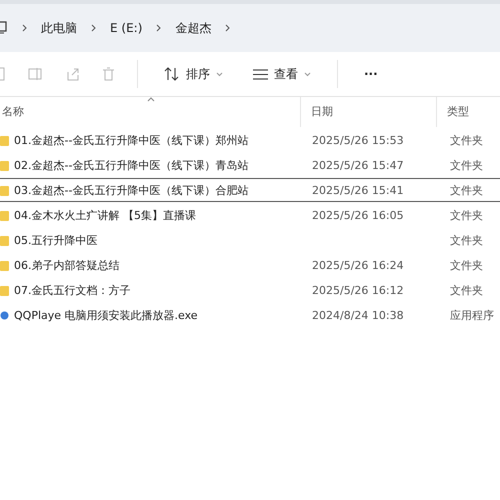 Image resolution: width=500 pixels, height=500 pixels. I want to click on file-date: 2025/5/26 15:41, so click(358, 190).